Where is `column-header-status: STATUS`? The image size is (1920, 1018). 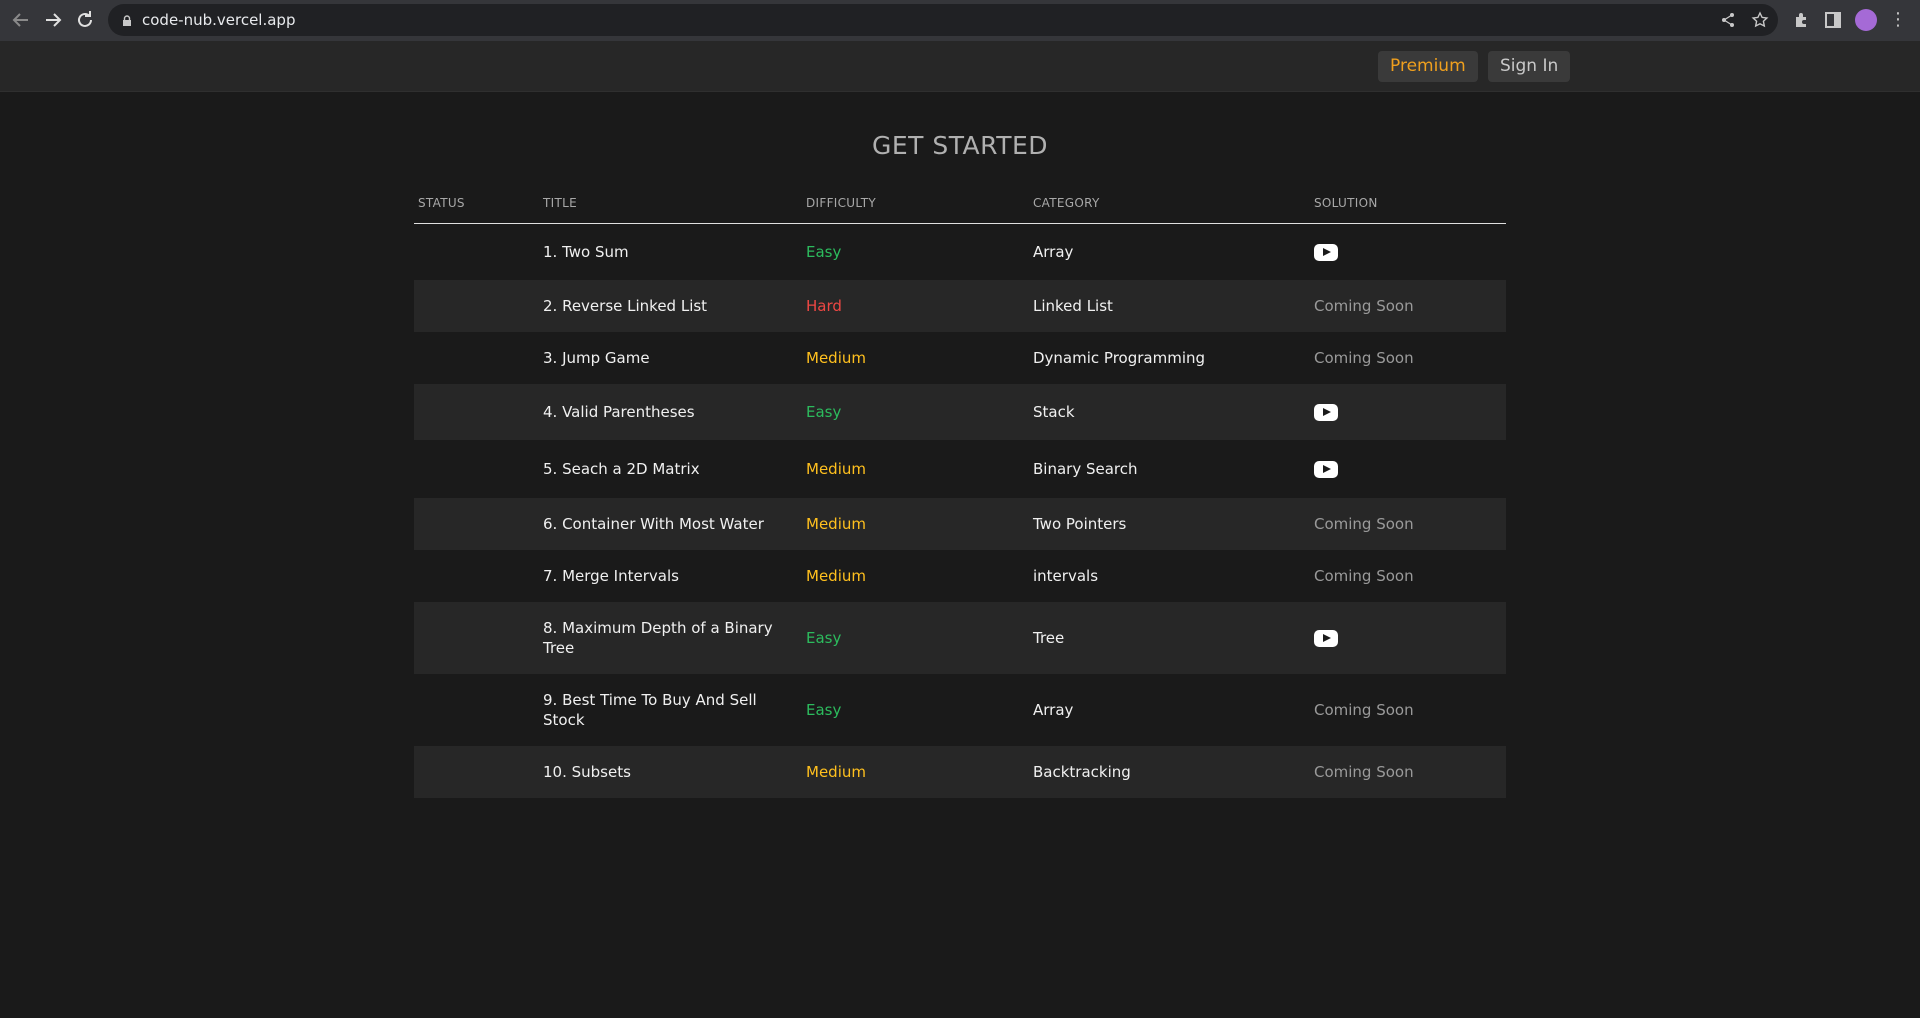 column-header-status: STATUS is located at coordinates (441, 203).